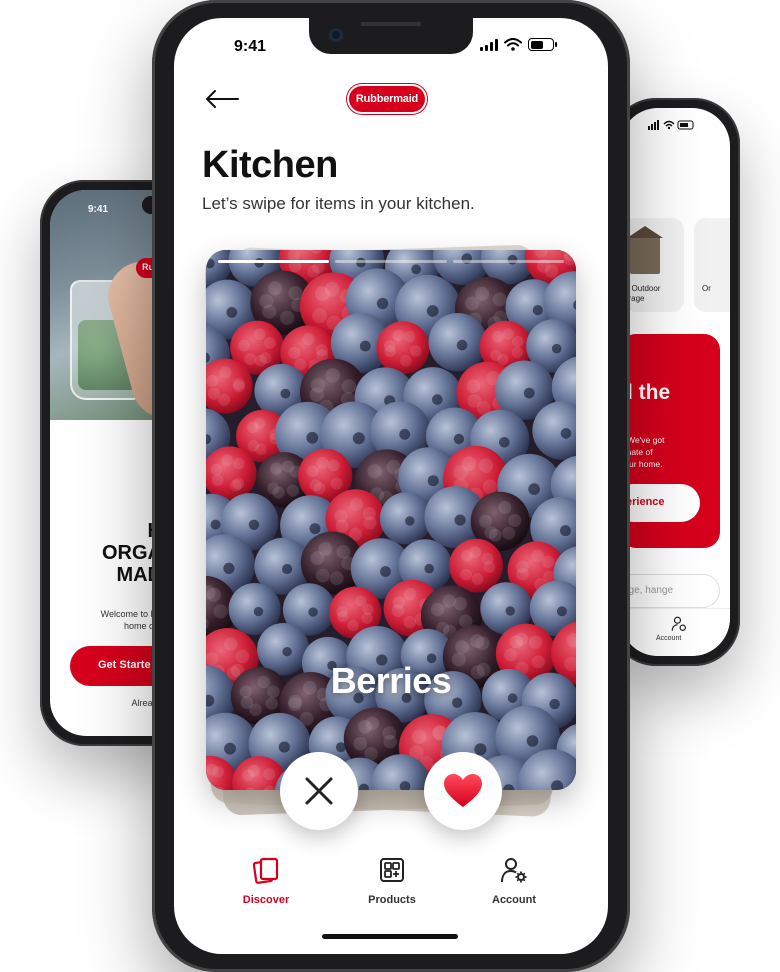 This screenshot has height=972, width=780. I want to click on nav-account-label: Account, so click(669, 638).